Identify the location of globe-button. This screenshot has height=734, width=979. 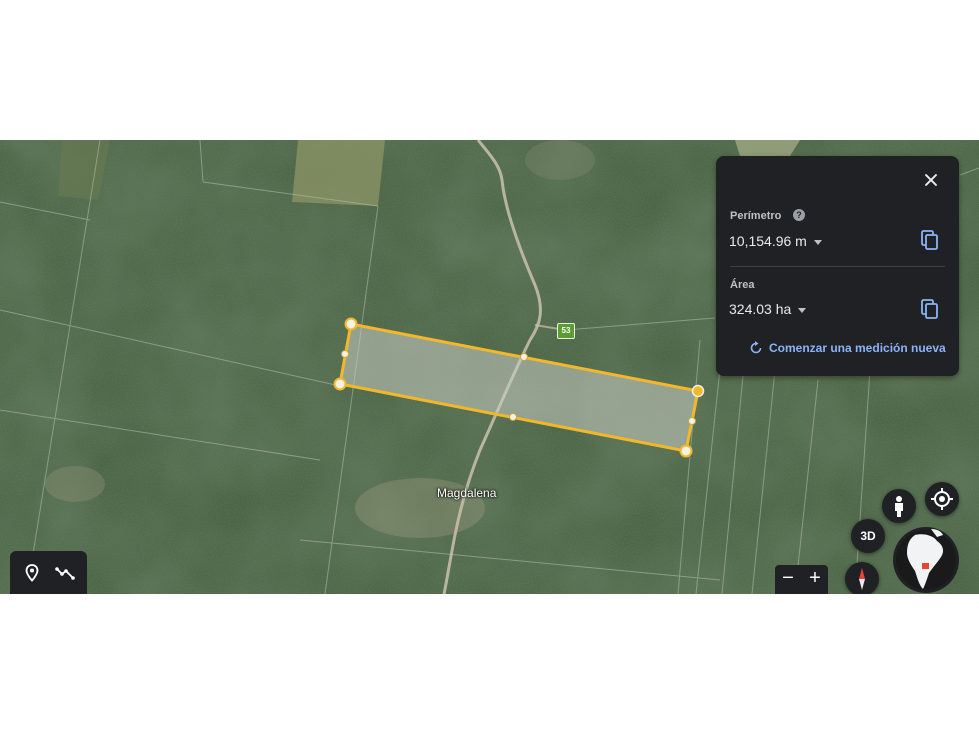
(926, 560).